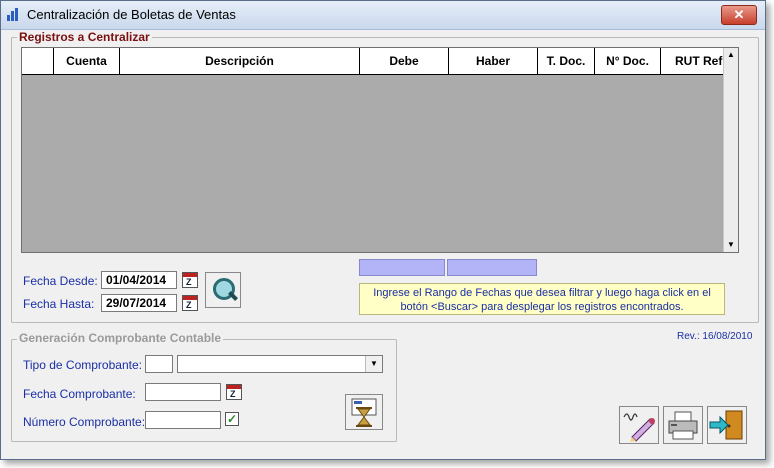  What do you see at coordinates (694, 61) in the screenshot?
I see `grid-col-rut: RUT Ref` at bounding box center [694, 61].